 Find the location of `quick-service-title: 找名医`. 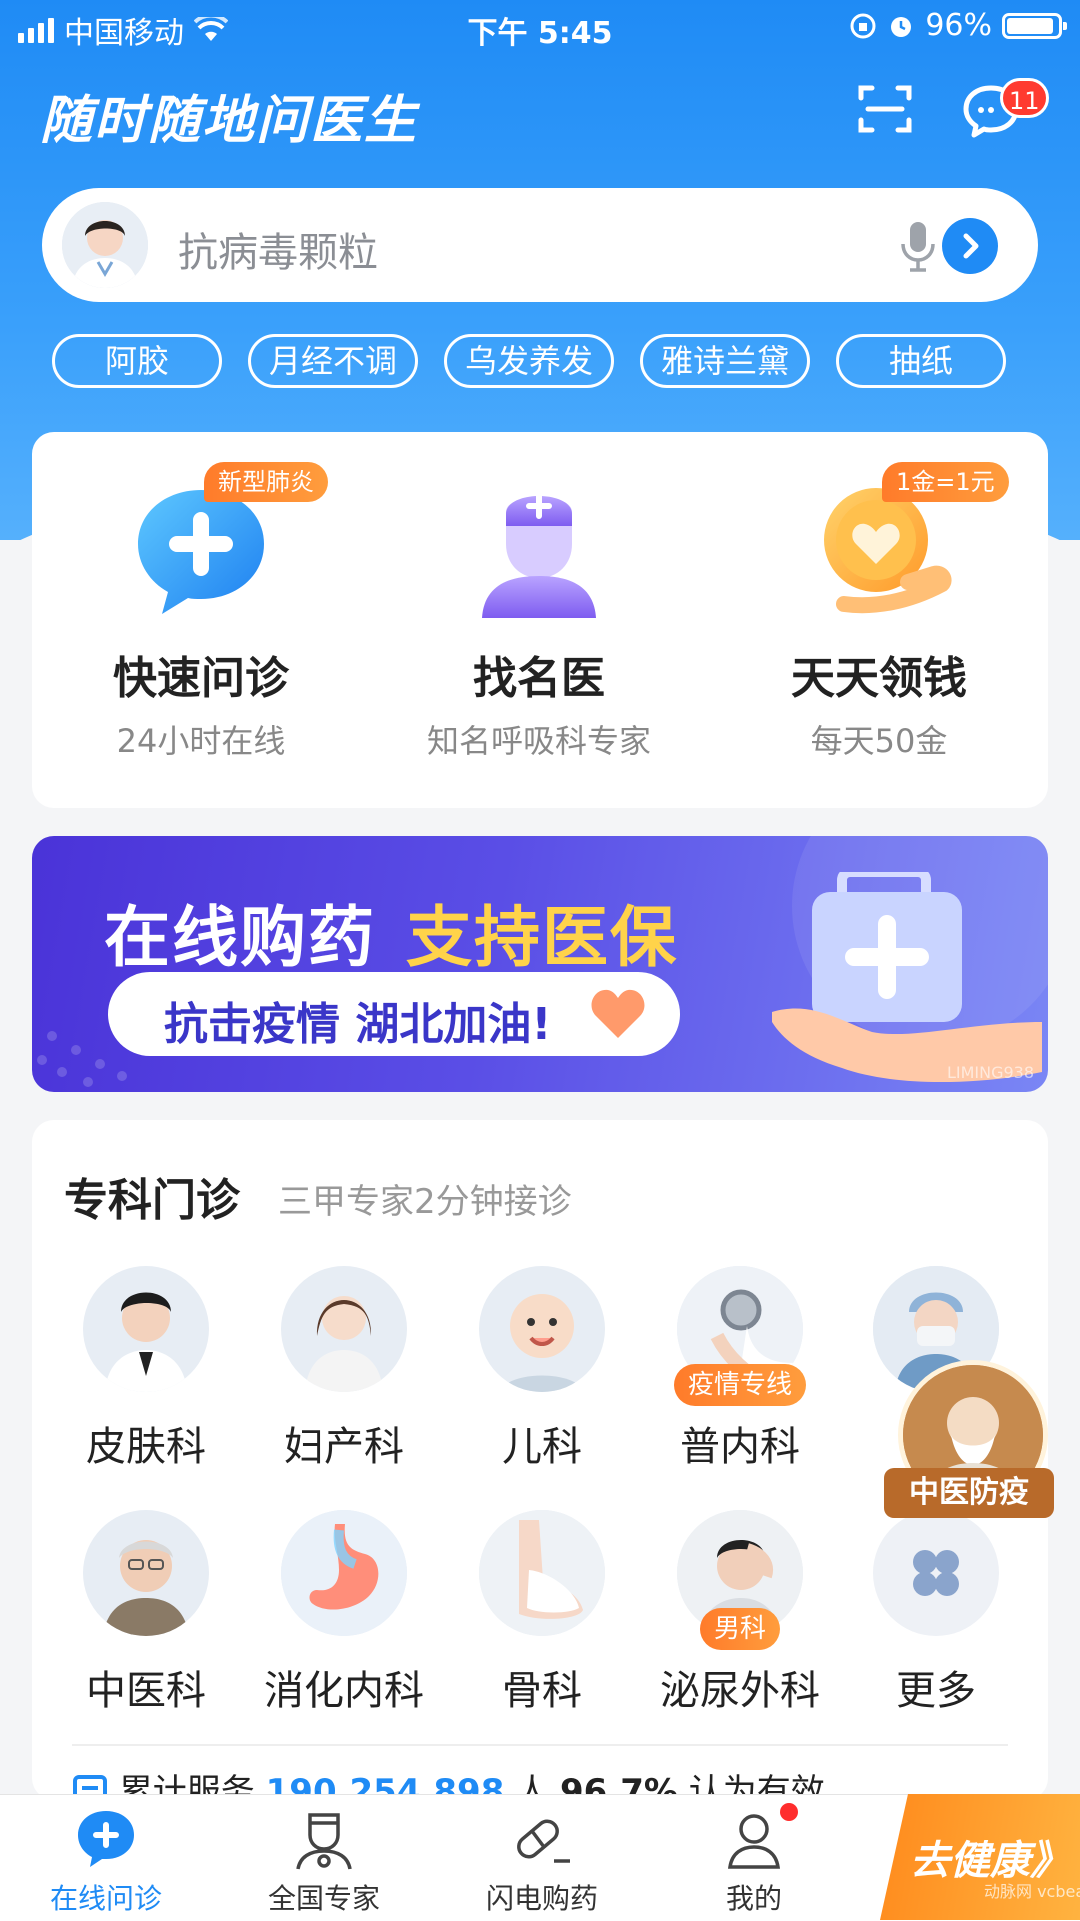

quick-service-title: 找名医 is located at coordinates (539, 678).